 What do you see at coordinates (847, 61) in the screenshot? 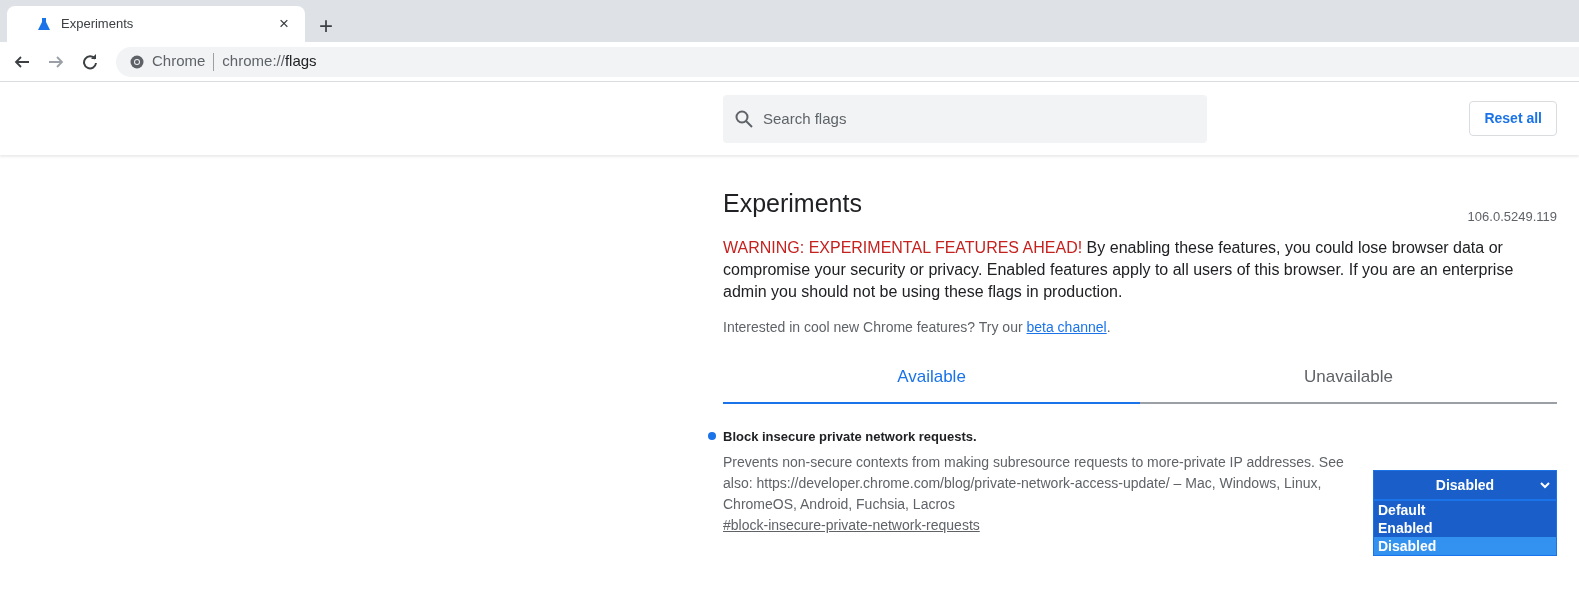
I see `address-bar: Chrome chrome://flags` at bounding box center [847, 61].